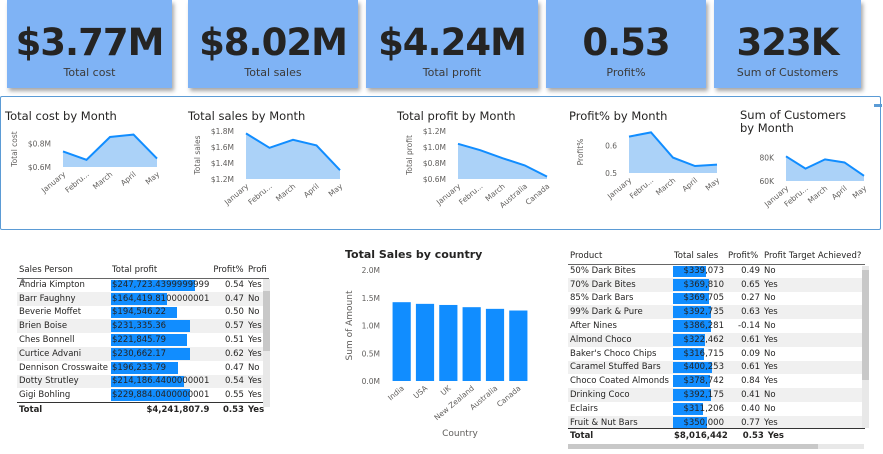  Describe the element at coordinates (160, 368) in the screenshot. I see `cell-total-profit: $196,233.79` at that location.